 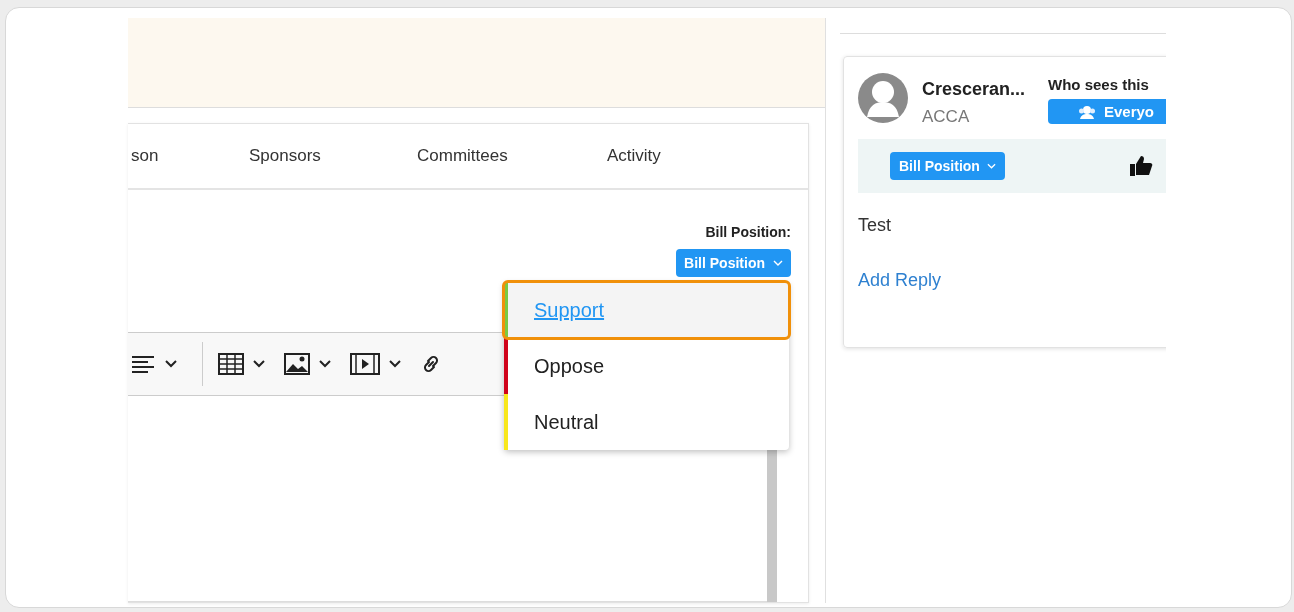 I want to click on menu-option: Neutral, so click(x=646, y=422).